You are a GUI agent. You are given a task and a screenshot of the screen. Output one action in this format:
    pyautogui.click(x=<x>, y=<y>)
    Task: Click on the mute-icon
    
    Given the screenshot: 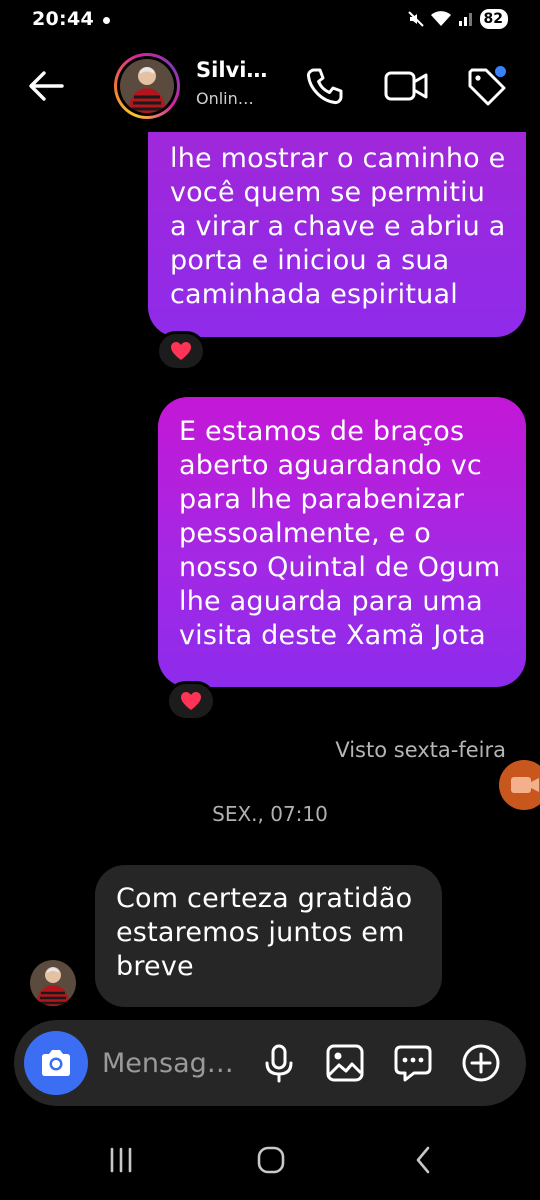 What is the action you would take?
    pyautogui.click(x=415, y=19)
    